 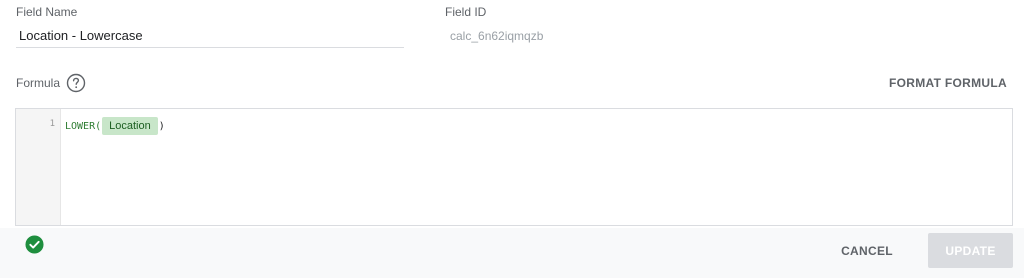 What do you see at coordinates (497, 36) in the screenshot?
I see `field-id-value: calc_6n62iqmqzb` at bounding box center [497, 36].